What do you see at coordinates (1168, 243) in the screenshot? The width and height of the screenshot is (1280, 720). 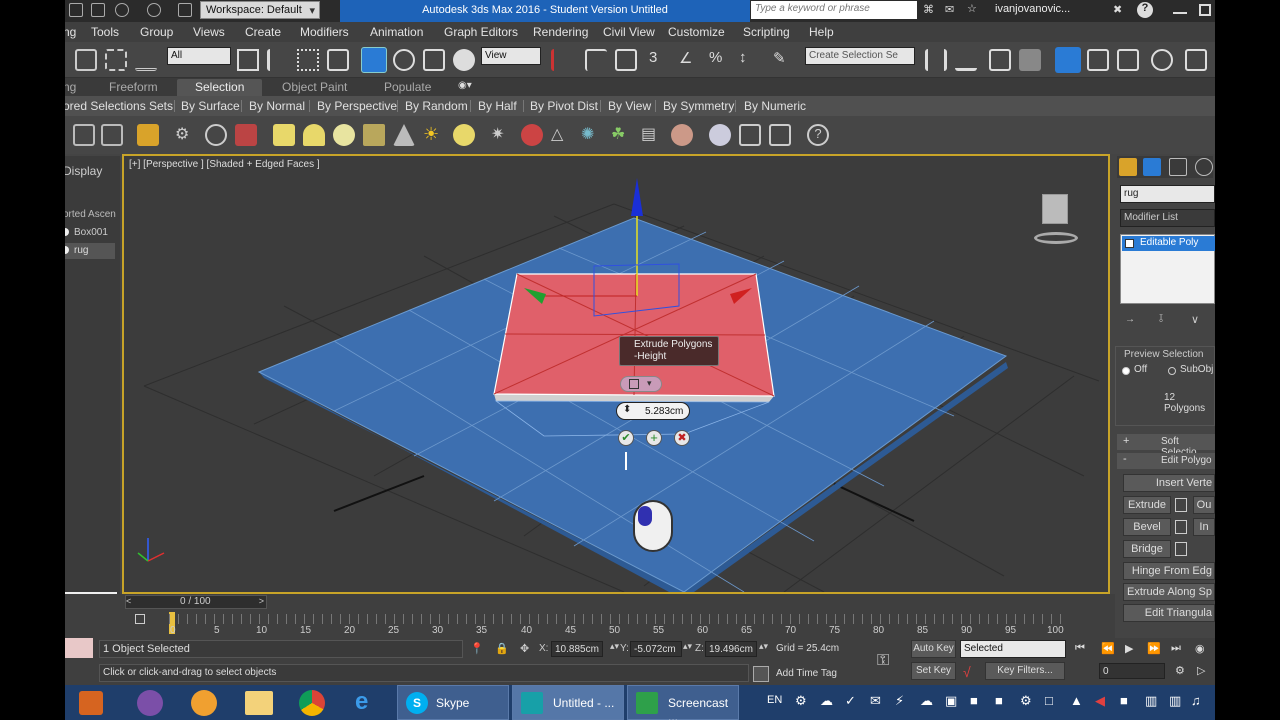 I see `stack-item: Editable Poly` at bounding box center [1168, 243].